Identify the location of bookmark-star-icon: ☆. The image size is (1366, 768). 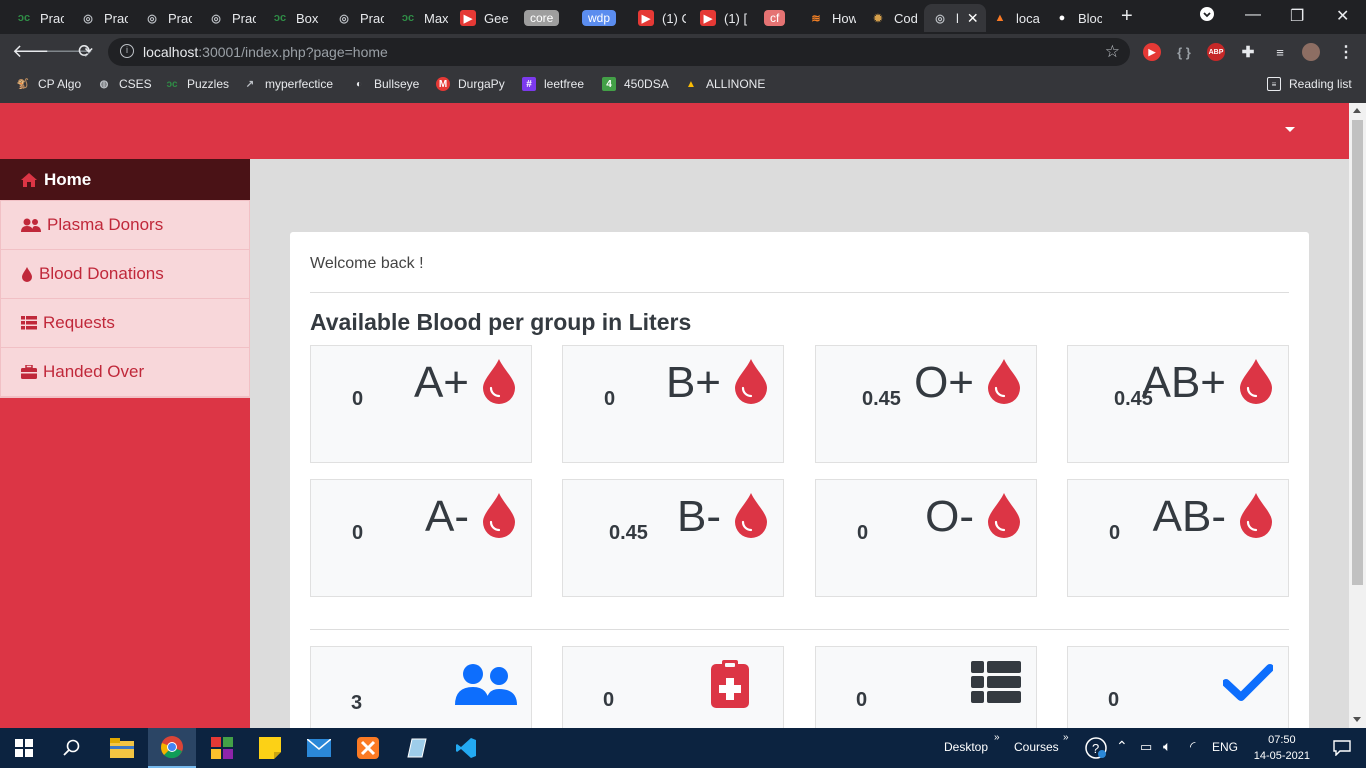
(1112, 52).